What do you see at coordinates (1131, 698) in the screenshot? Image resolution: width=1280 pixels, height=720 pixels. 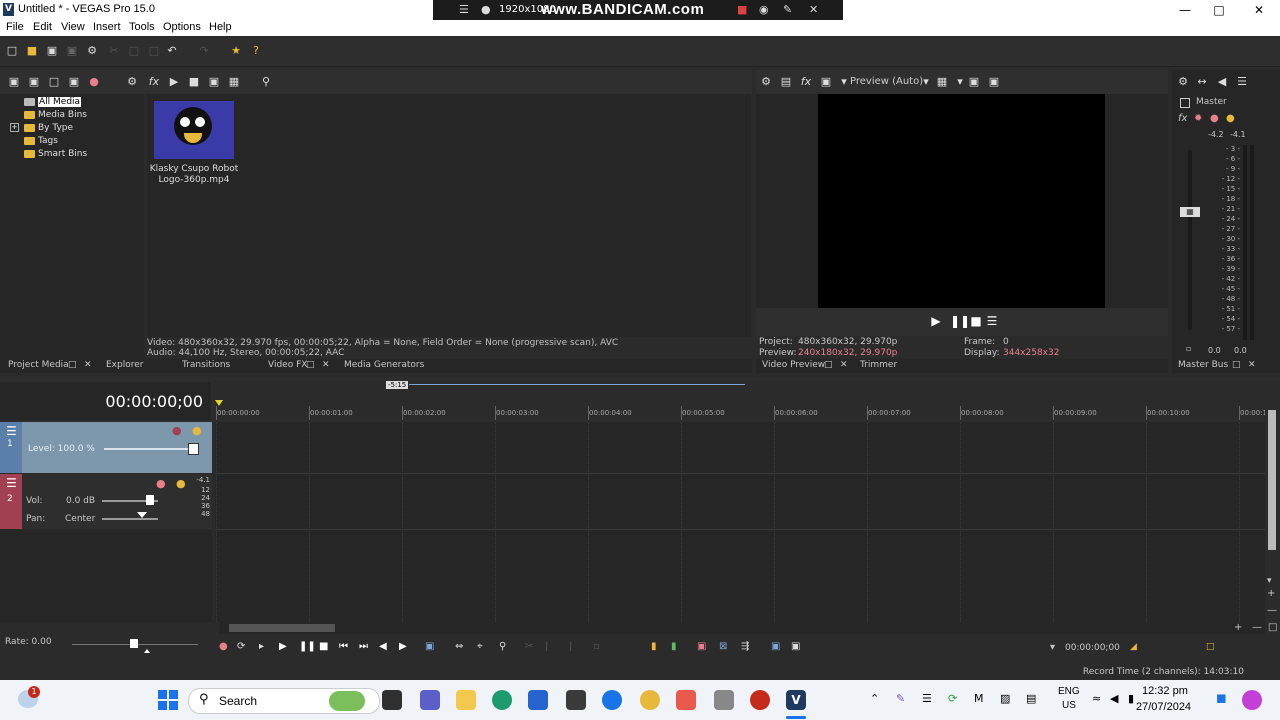 I see `battery-icon: ▮` at bounding box center [1131, 698].